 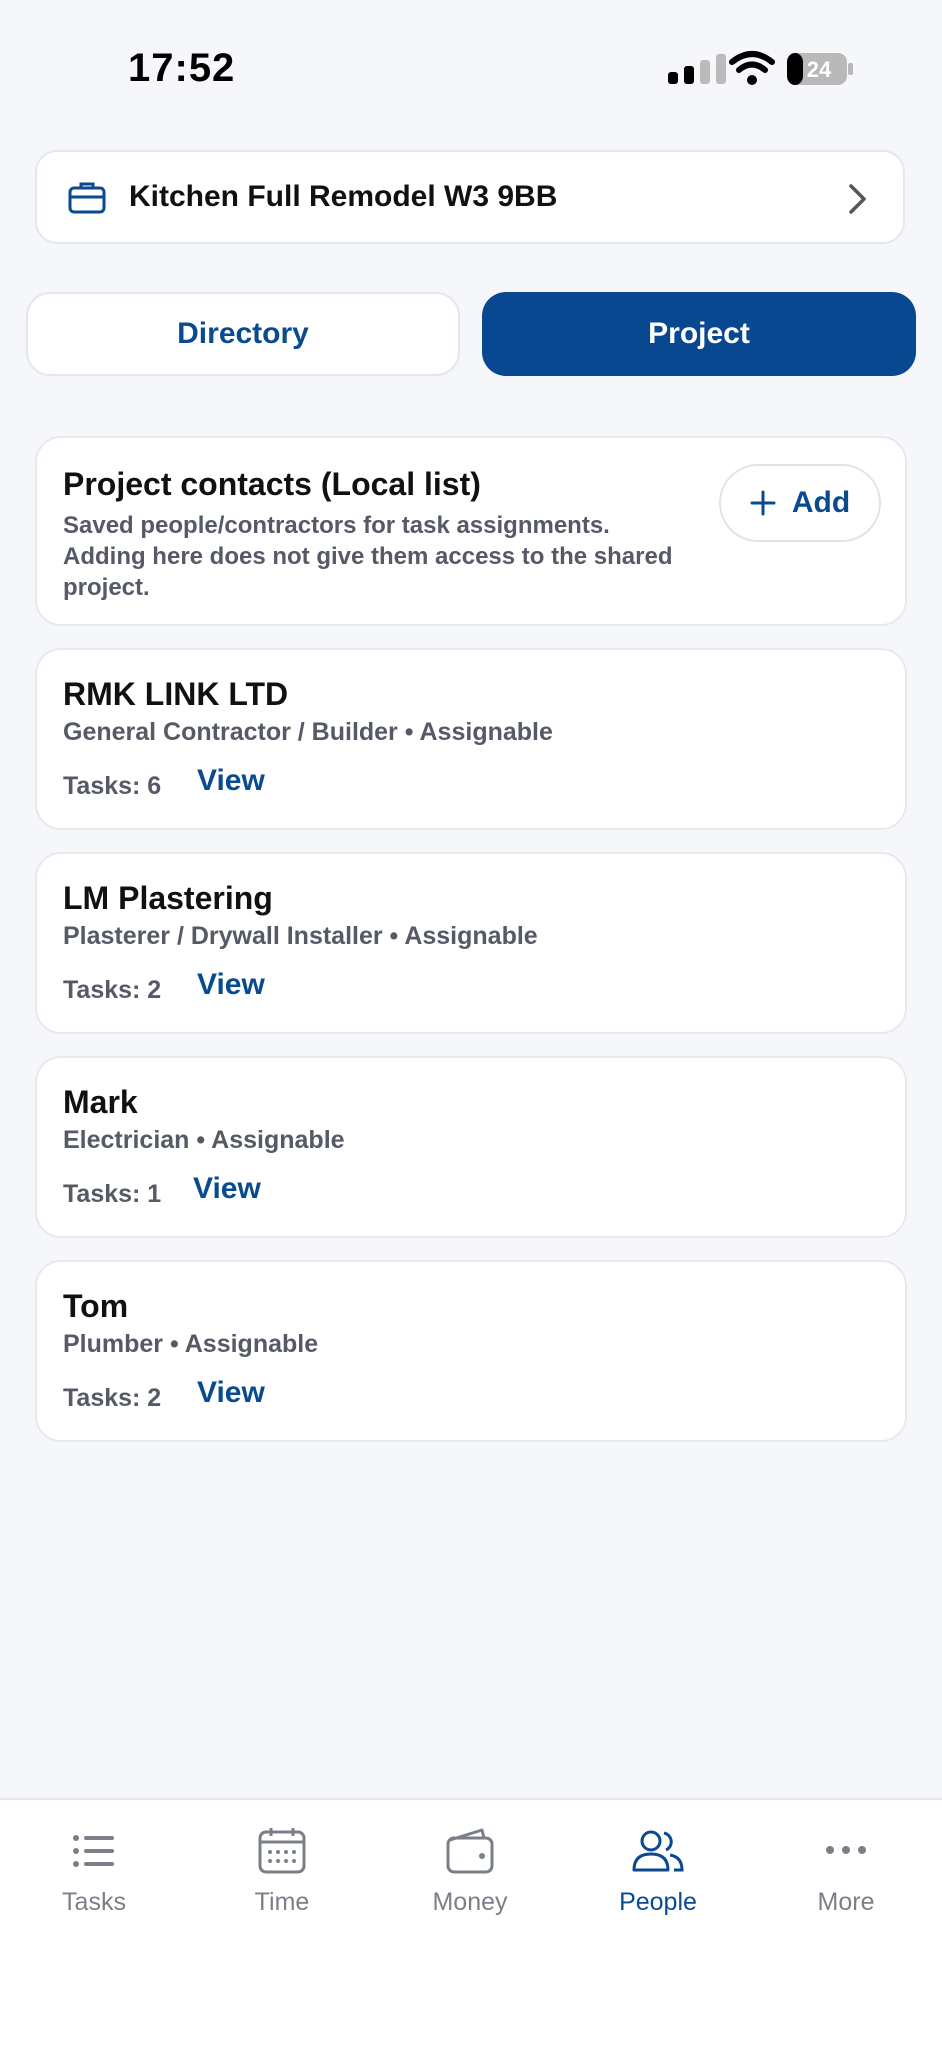 I want to click on people-icon, so click(x=658, y=1851).